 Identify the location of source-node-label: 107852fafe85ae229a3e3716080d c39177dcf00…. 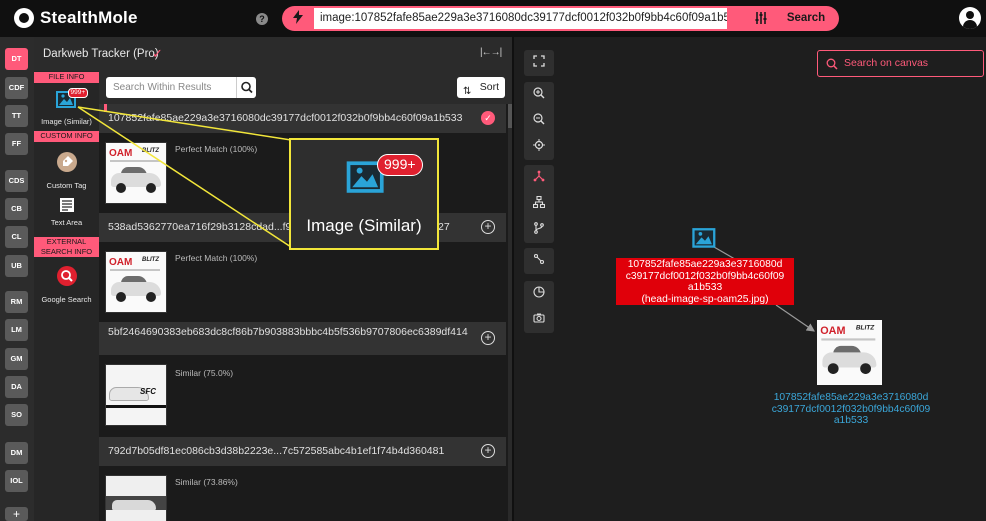
(705, 281).